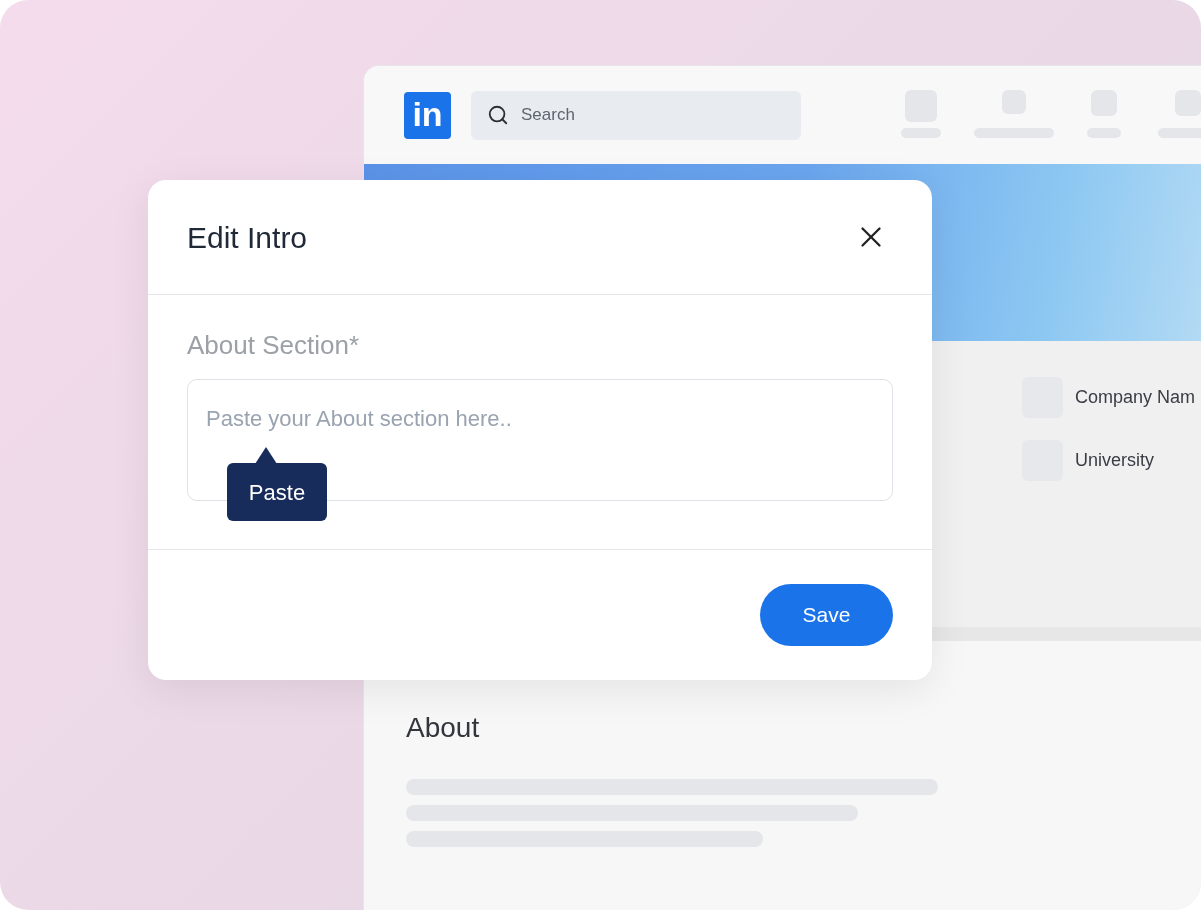 This screenshot has height=910, width=1201. I want to click on save-button: Save, so click(826, 615).